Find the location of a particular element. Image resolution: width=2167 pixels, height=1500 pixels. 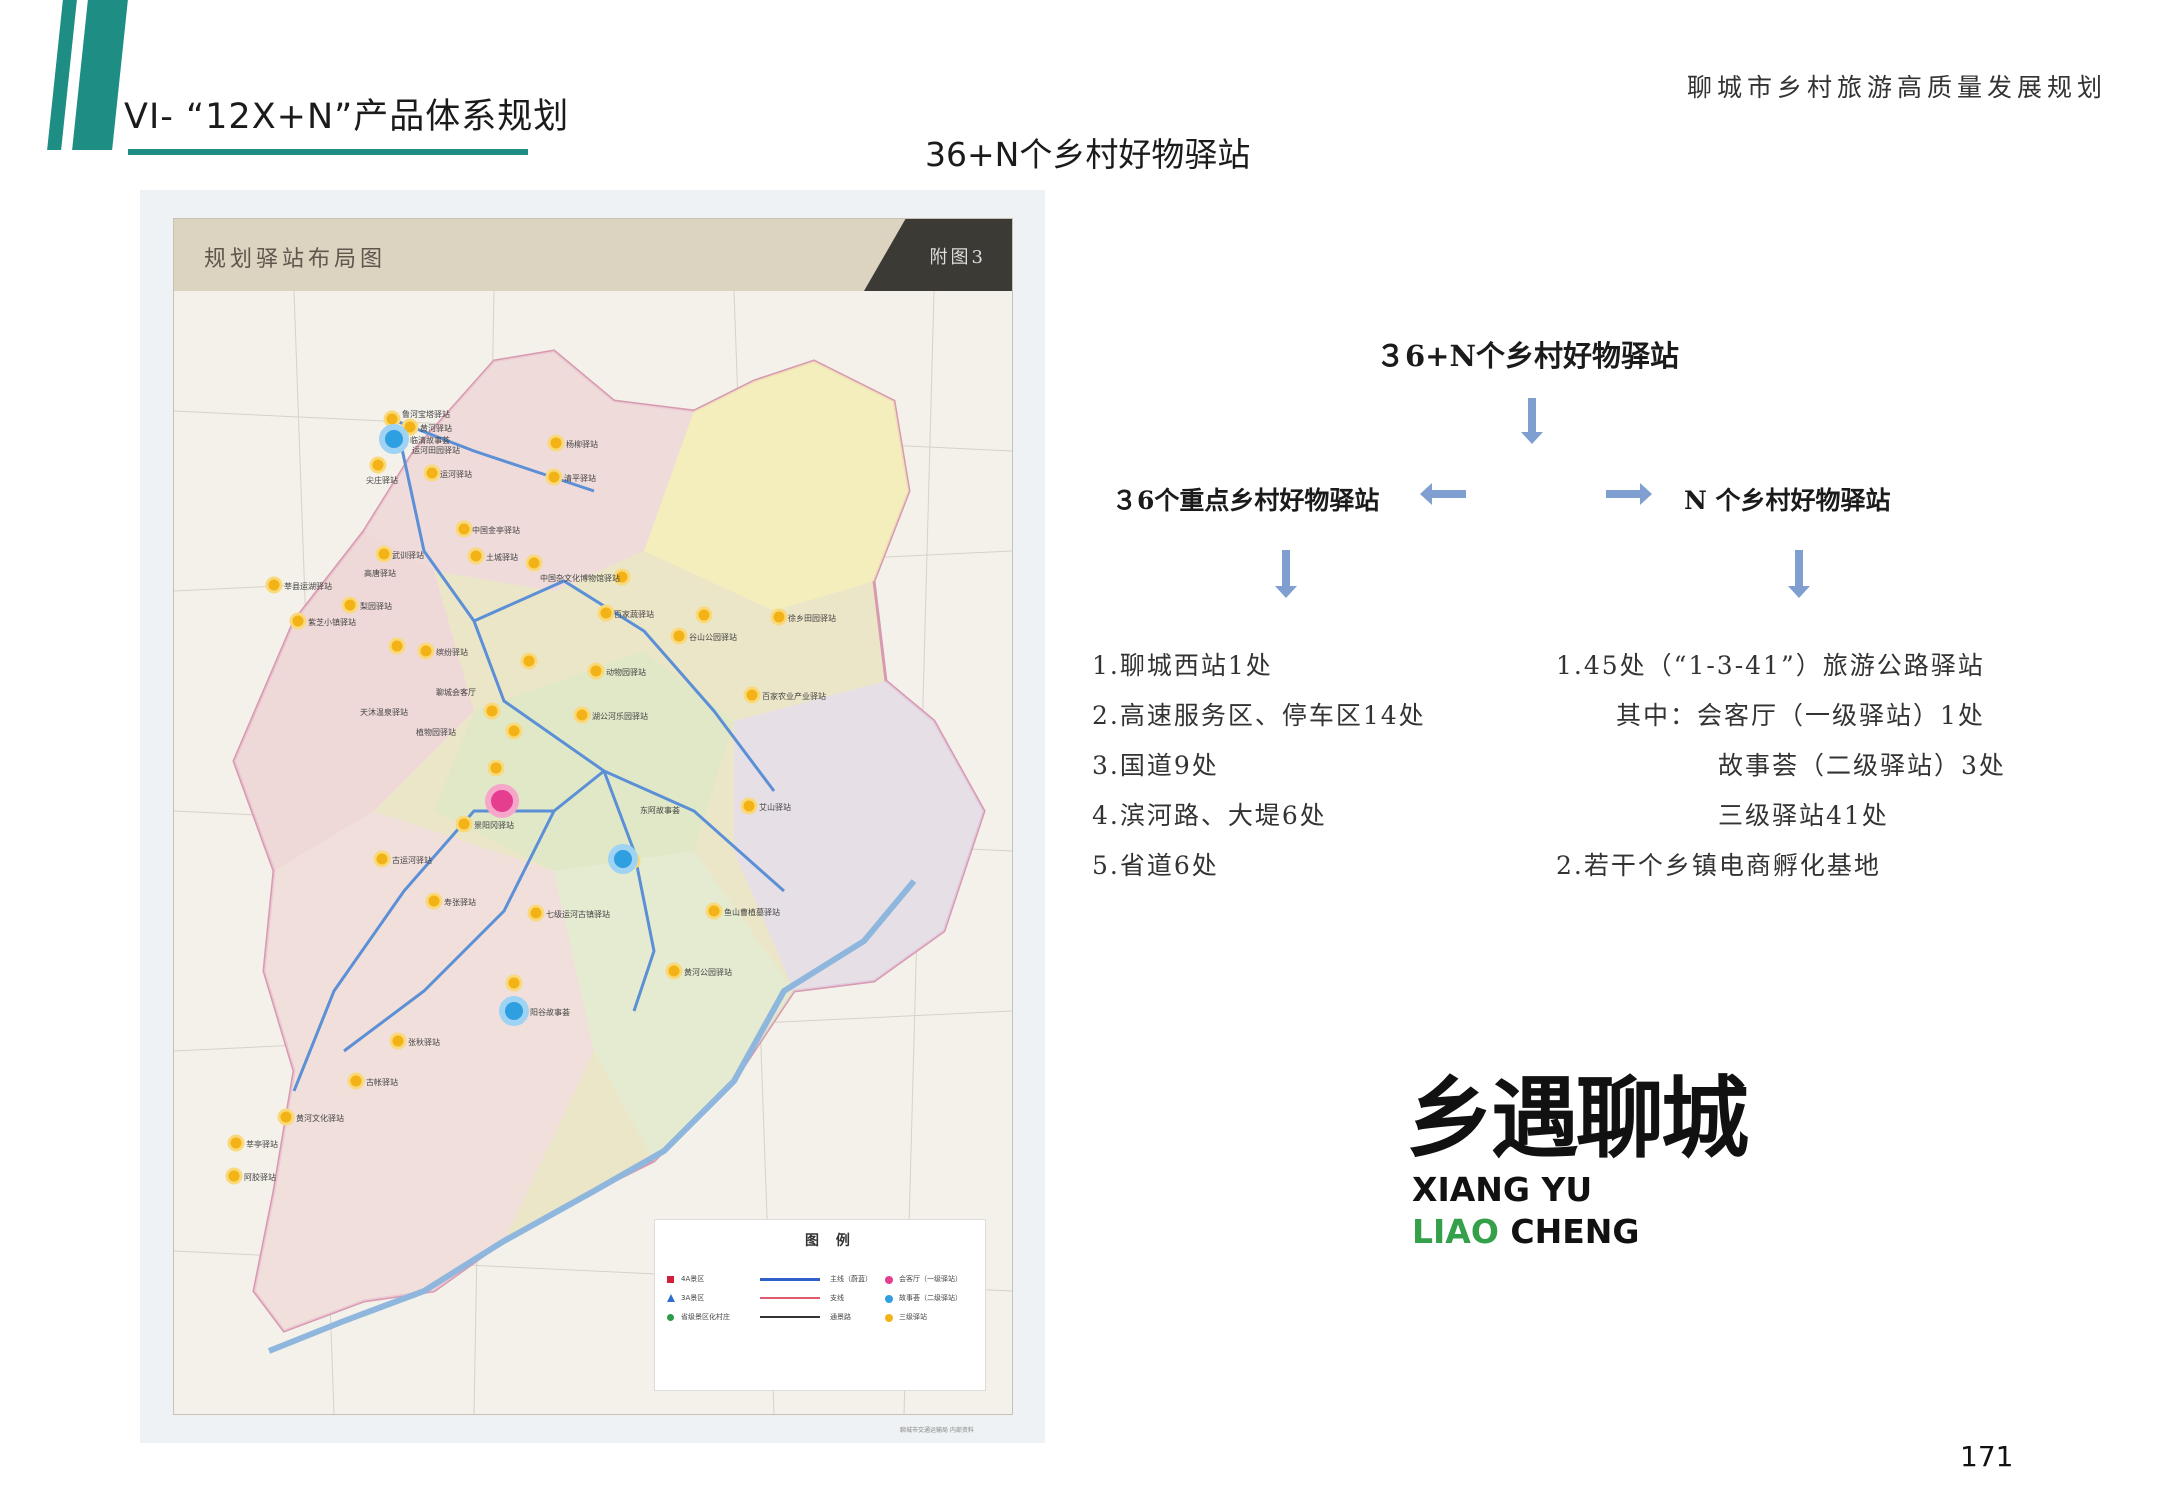

svg-text: 七级运河古镇驿站 is located at coordinates (578, 914).